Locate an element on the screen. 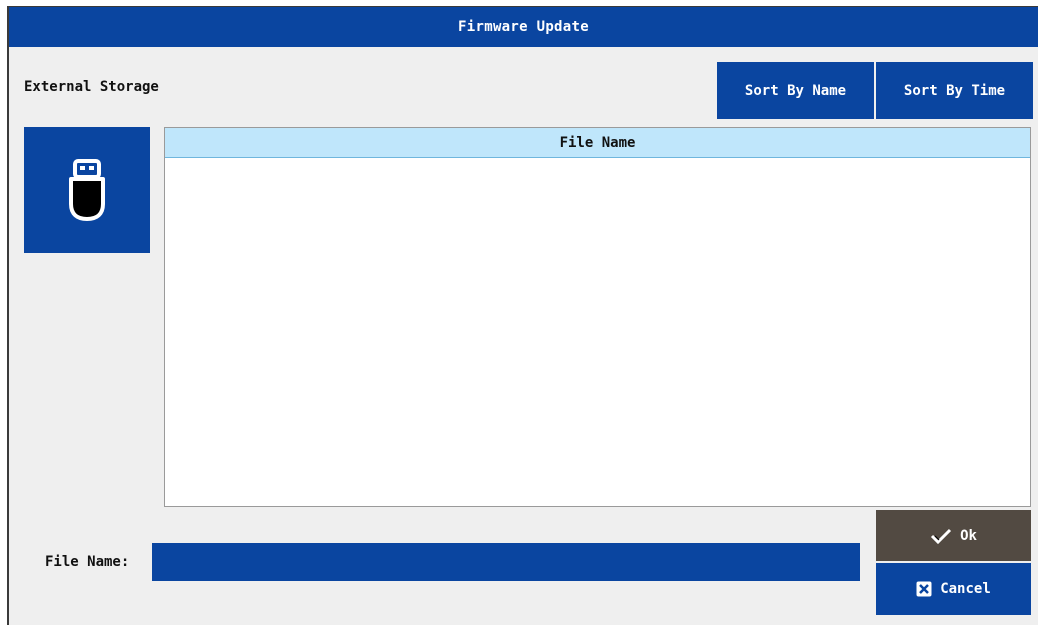  usb-drive-icon is located at coordinates (87, 190).